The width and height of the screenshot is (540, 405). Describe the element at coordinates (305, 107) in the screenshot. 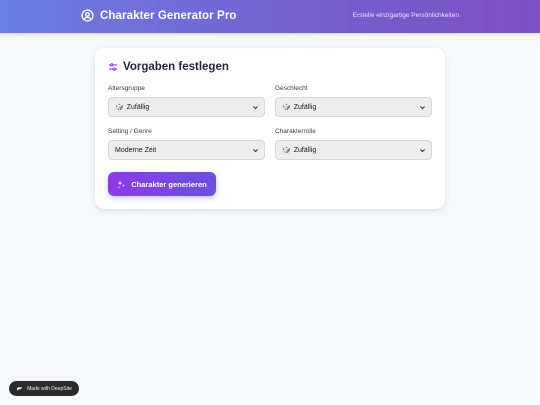

I see `gender-value: Zufällig` at that location.